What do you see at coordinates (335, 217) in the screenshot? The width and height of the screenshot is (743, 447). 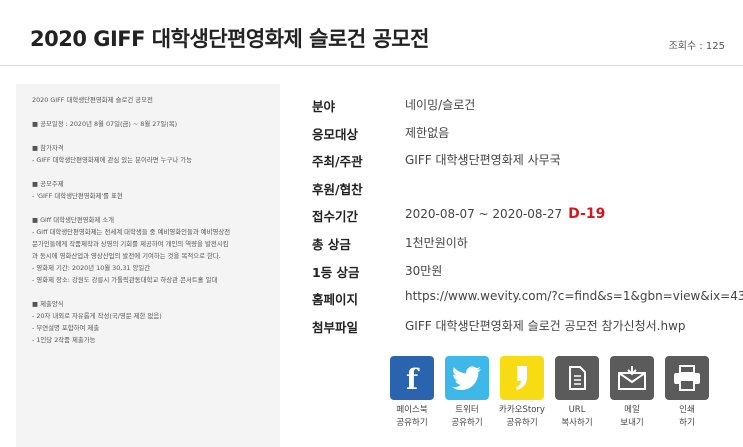 I see `info-label: 접수기간` at bounding box center [335, 217].